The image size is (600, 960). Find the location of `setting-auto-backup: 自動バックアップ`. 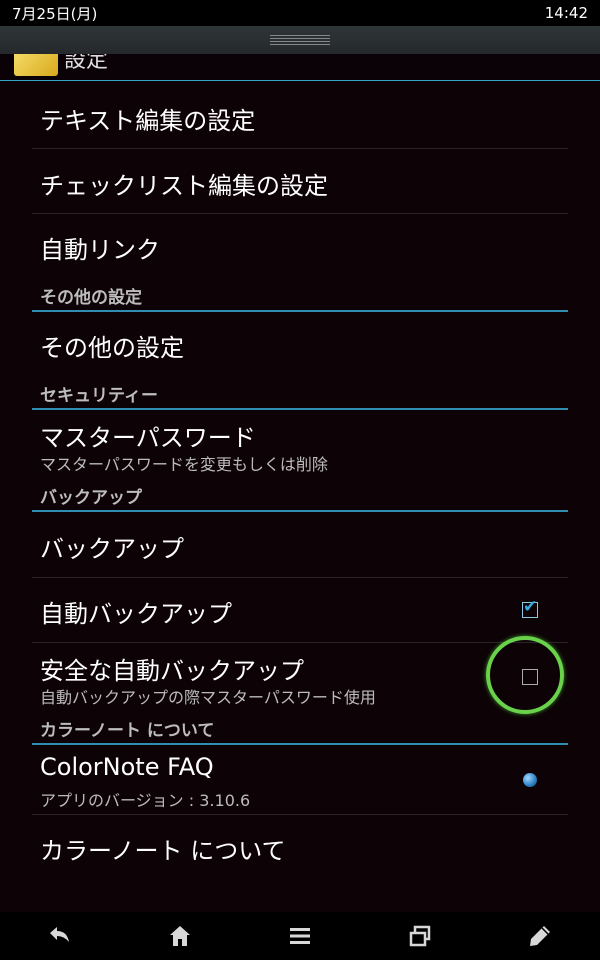

setting-auto-backup: 自動バックアップ is located at coordinates (300, 610).